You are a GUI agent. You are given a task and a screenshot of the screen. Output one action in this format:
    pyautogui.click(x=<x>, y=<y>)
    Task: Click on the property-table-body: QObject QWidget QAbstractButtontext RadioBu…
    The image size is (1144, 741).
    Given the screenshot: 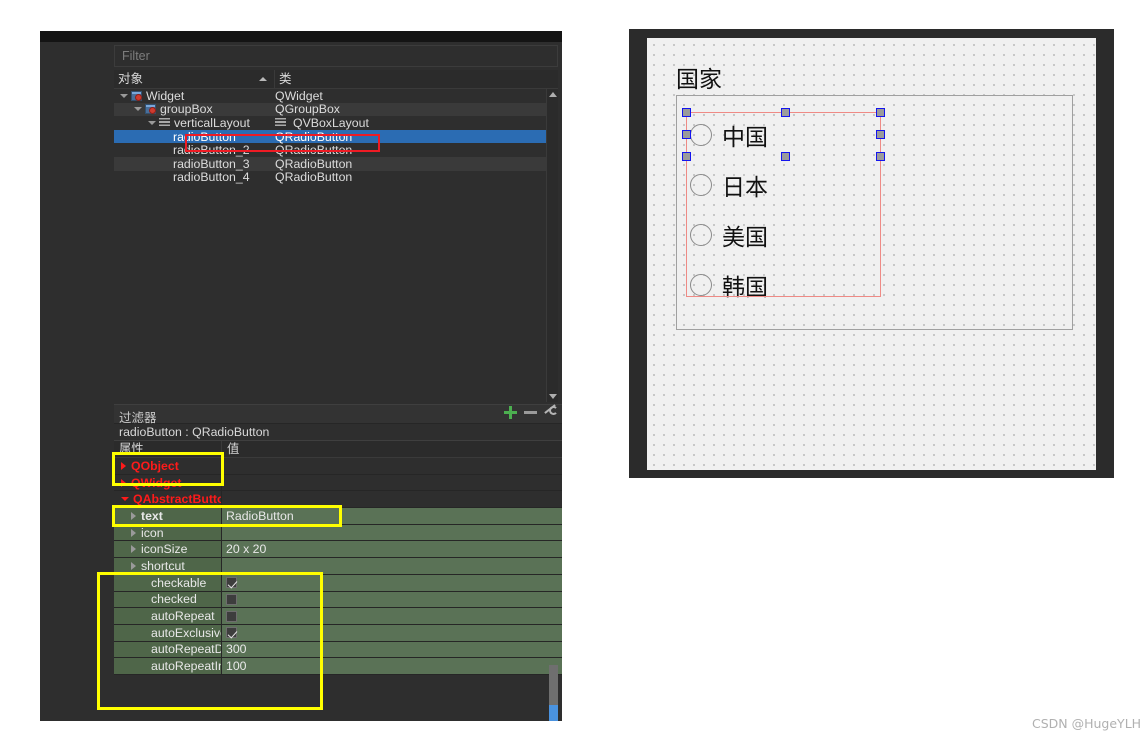 What is the action you would take?
    pyautogui.click(x=338, y=574)
    